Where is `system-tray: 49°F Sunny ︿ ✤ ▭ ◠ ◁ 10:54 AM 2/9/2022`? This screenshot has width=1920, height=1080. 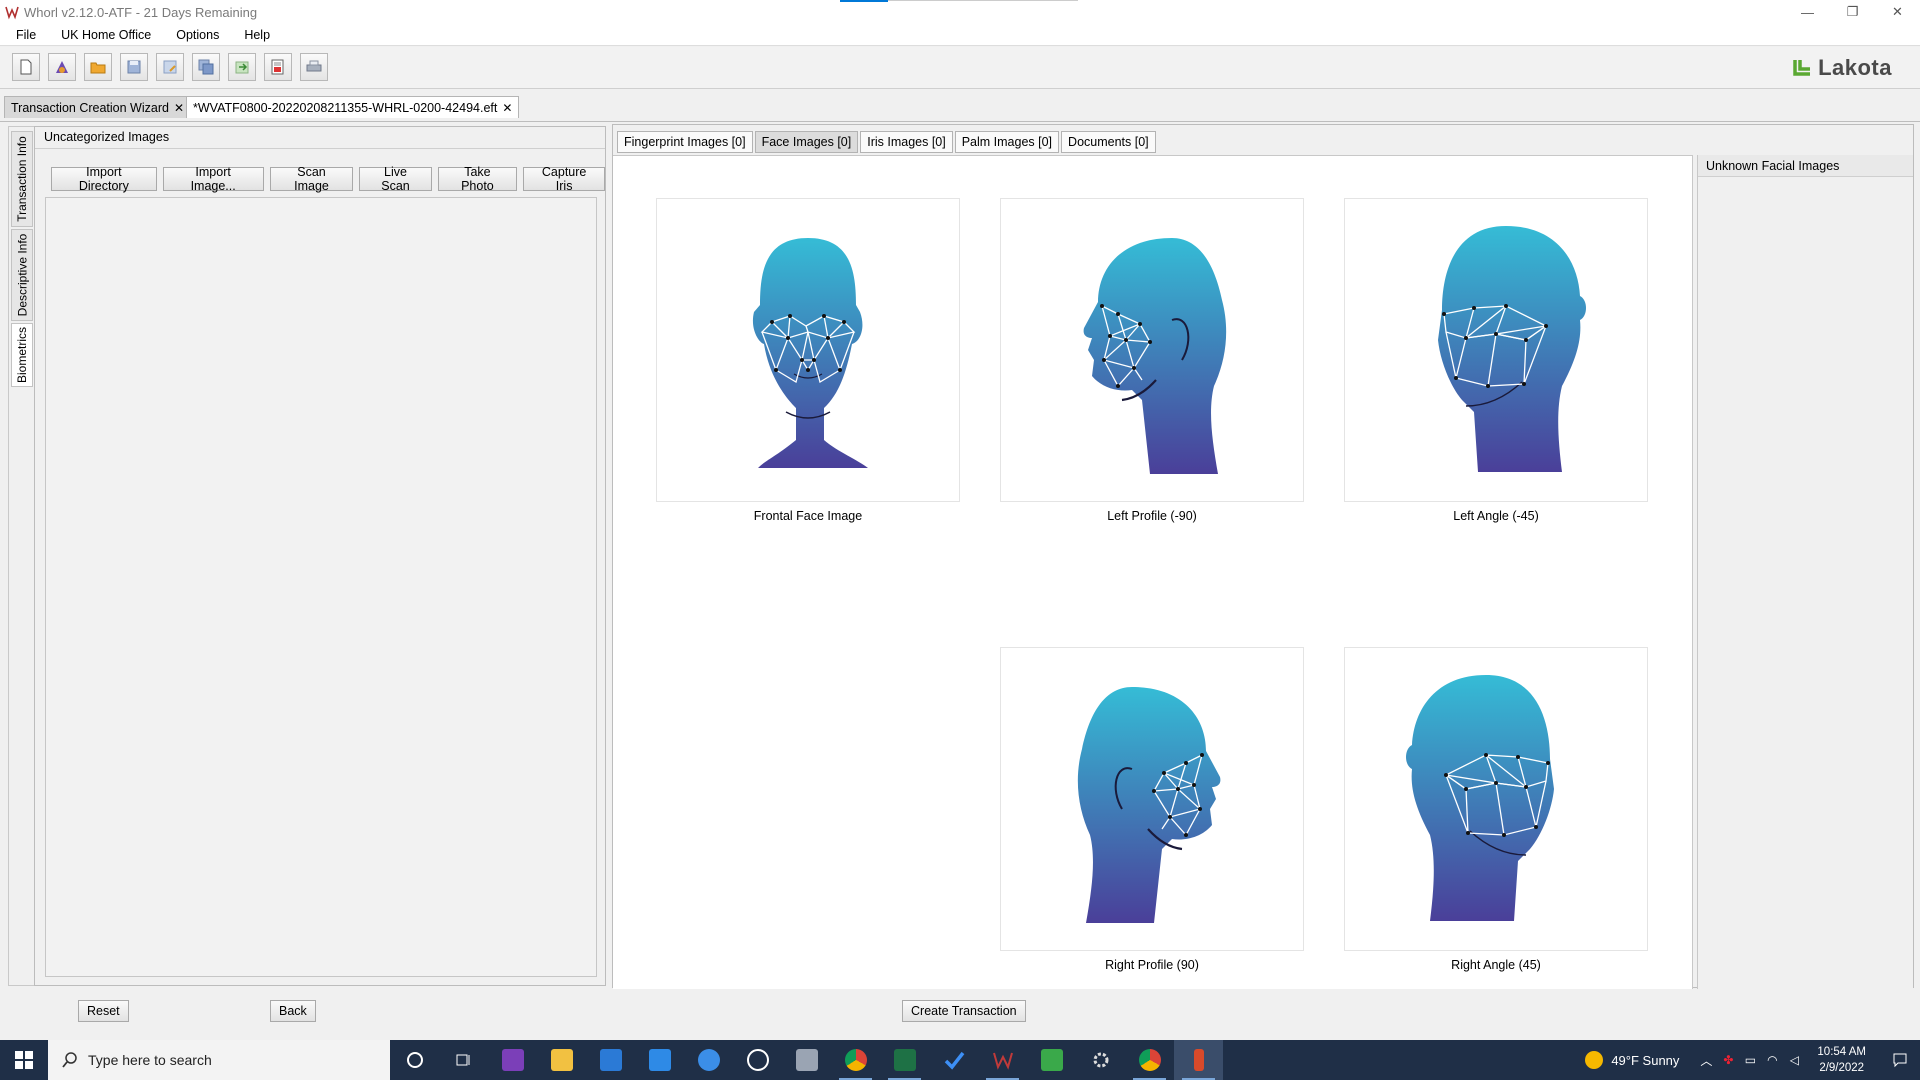
system-tray: 49°F Sunny ︿ ✤ ▭ ◠ ◁ 10:54 AM 2/9/2022 is located at coordinates (1752, 1060).